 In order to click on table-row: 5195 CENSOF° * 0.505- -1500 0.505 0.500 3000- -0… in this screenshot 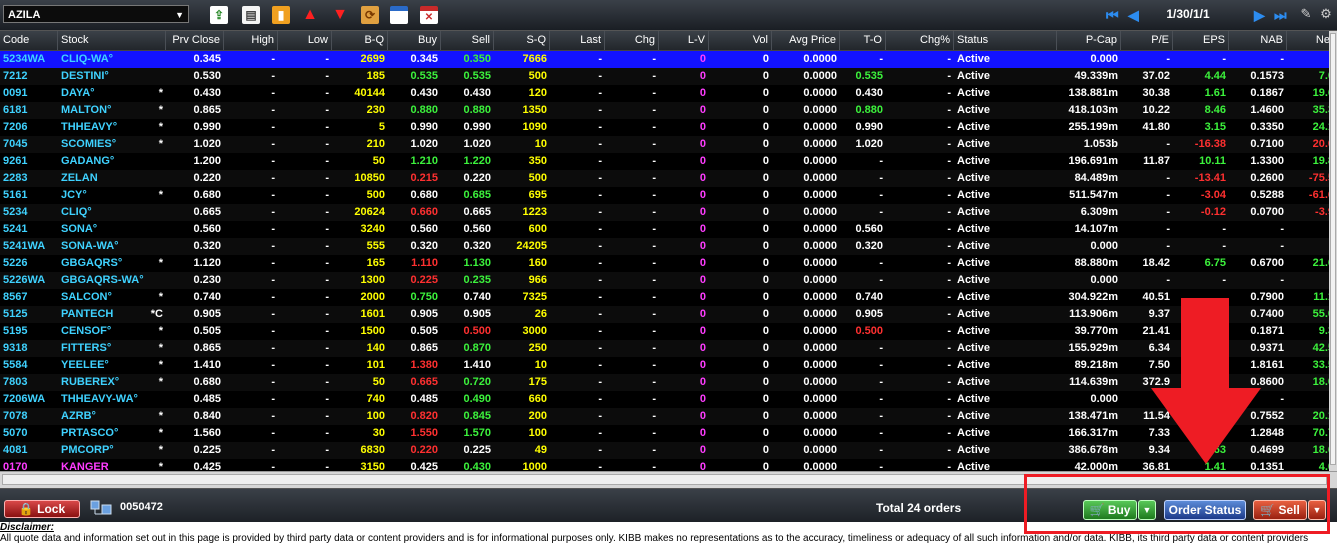, I will do `click(664, 331)`.